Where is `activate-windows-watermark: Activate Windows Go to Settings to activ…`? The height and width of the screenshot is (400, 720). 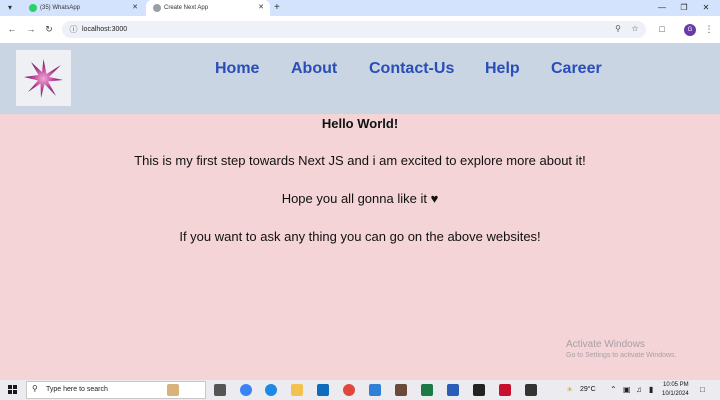
activate-windows-watermark: Activate Windows Go to Settings to activ… is located at coordinates (621, 349).